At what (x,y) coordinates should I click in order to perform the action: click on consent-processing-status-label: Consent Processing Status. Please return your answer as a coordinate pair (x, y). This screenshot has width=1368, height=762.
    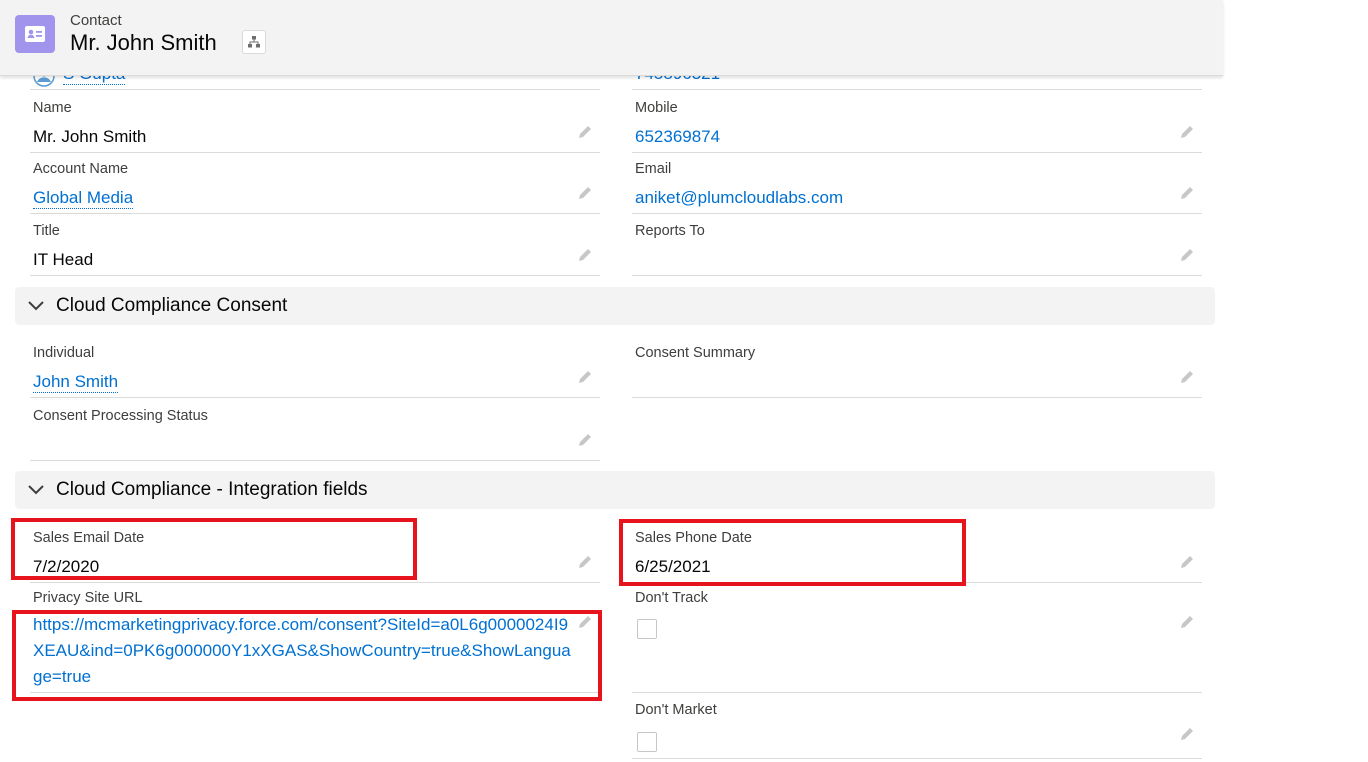
    Looking at the image, I should click on (120, 416).